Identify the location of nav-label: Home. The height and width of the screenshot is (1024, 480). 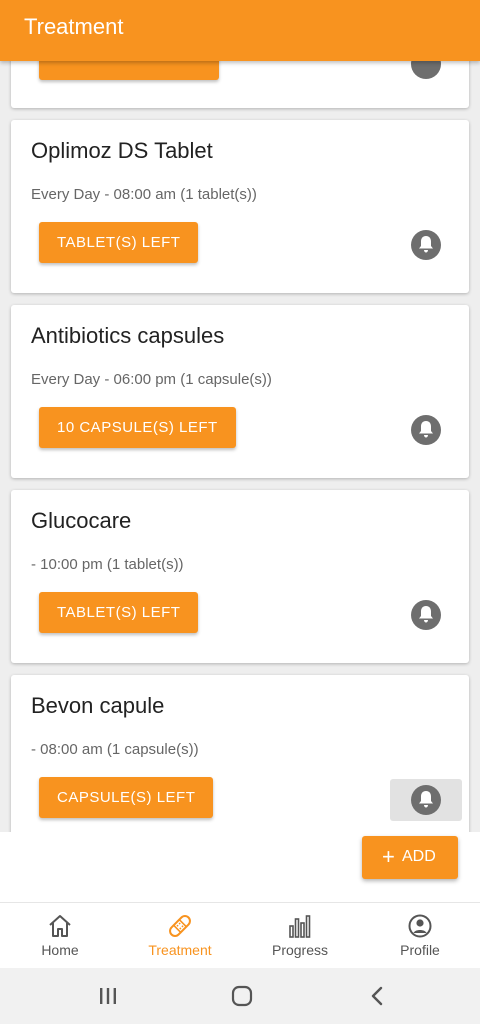
(60, 950).